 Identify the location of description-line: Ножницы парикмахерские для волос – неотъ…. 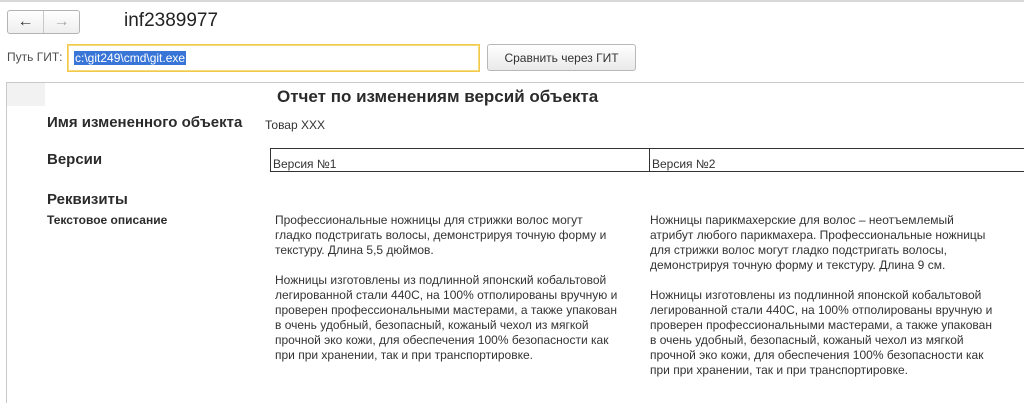
(802, 220).